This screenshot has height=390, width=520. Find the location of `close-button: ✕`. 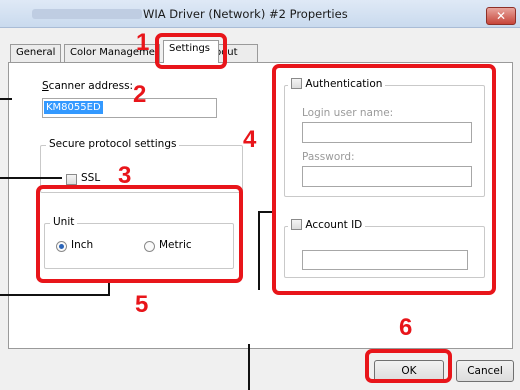

close-button: ✕ is located at coordinates (501, 16).